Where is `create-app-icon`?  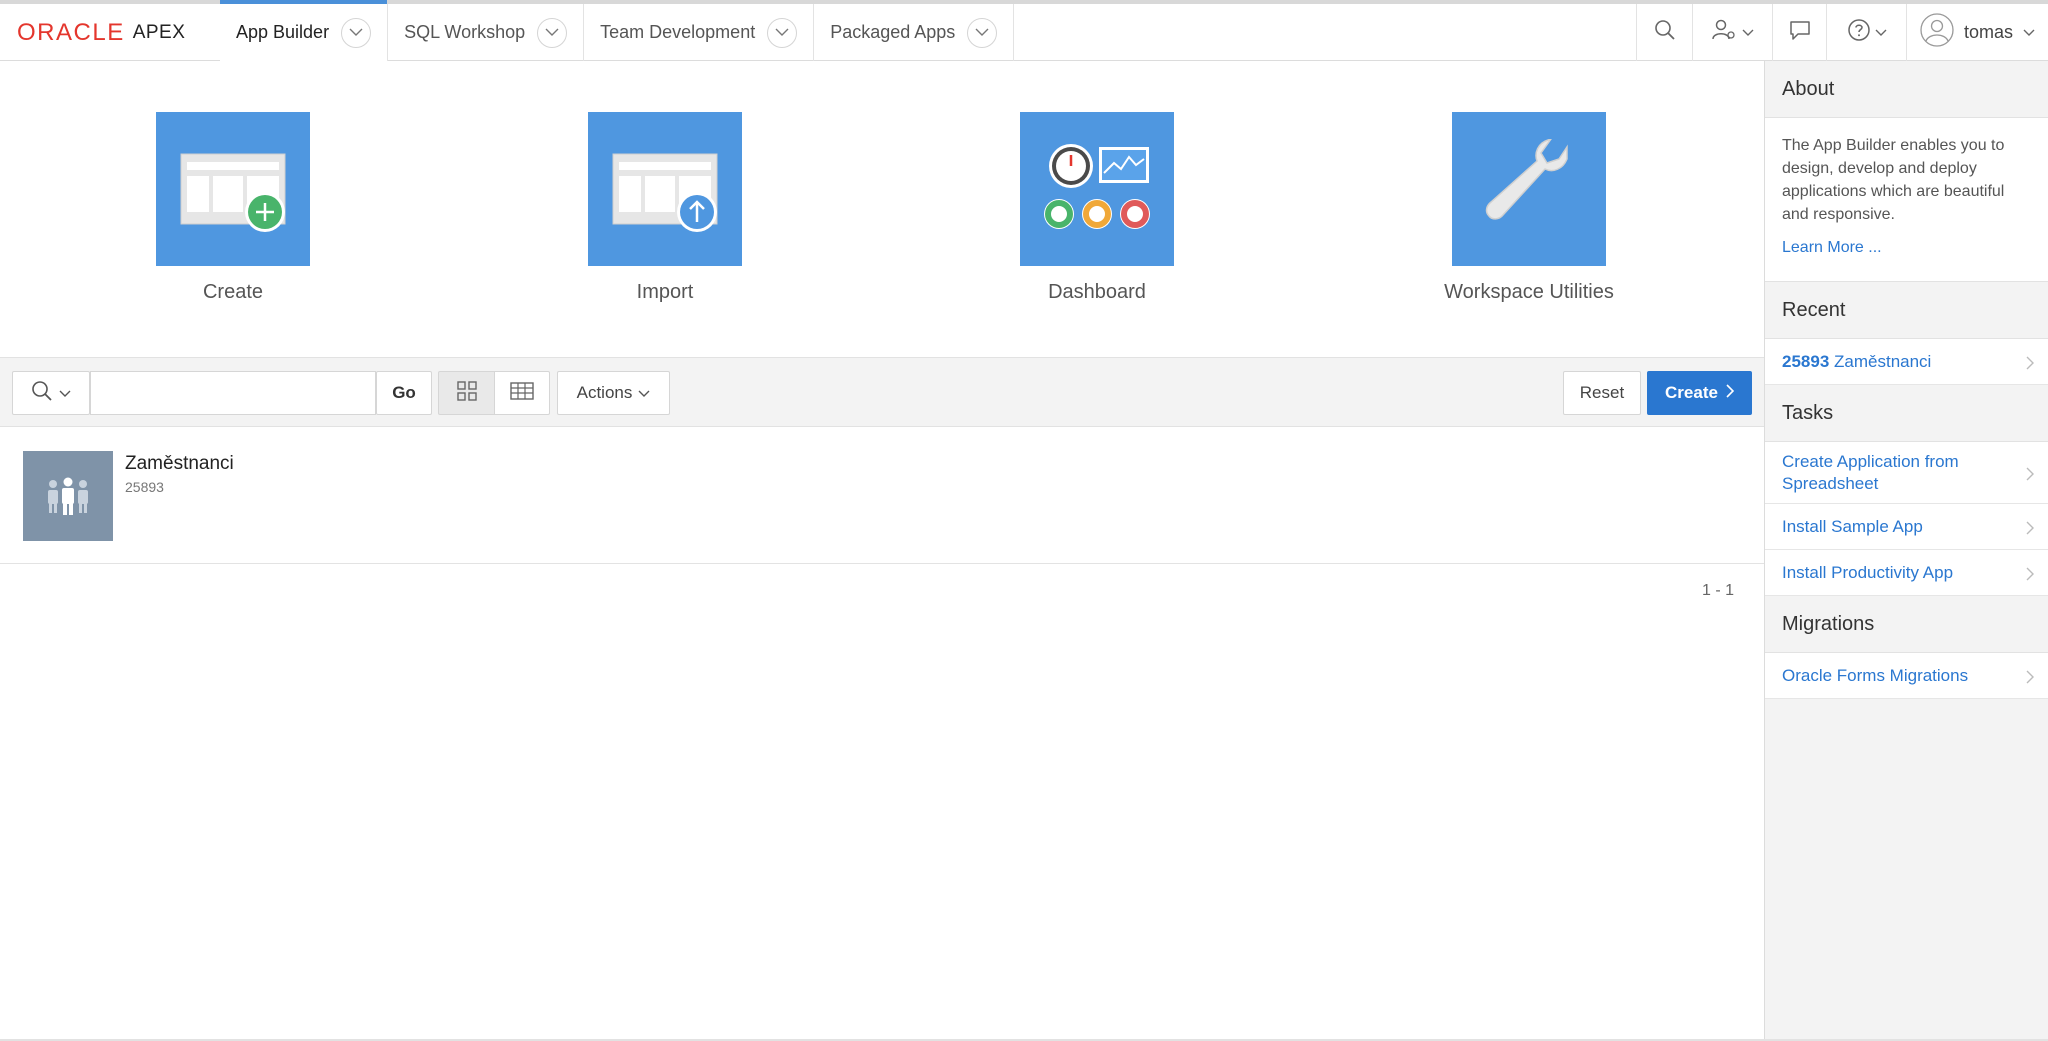 create-app-icon is located at coordinates (233, 189).